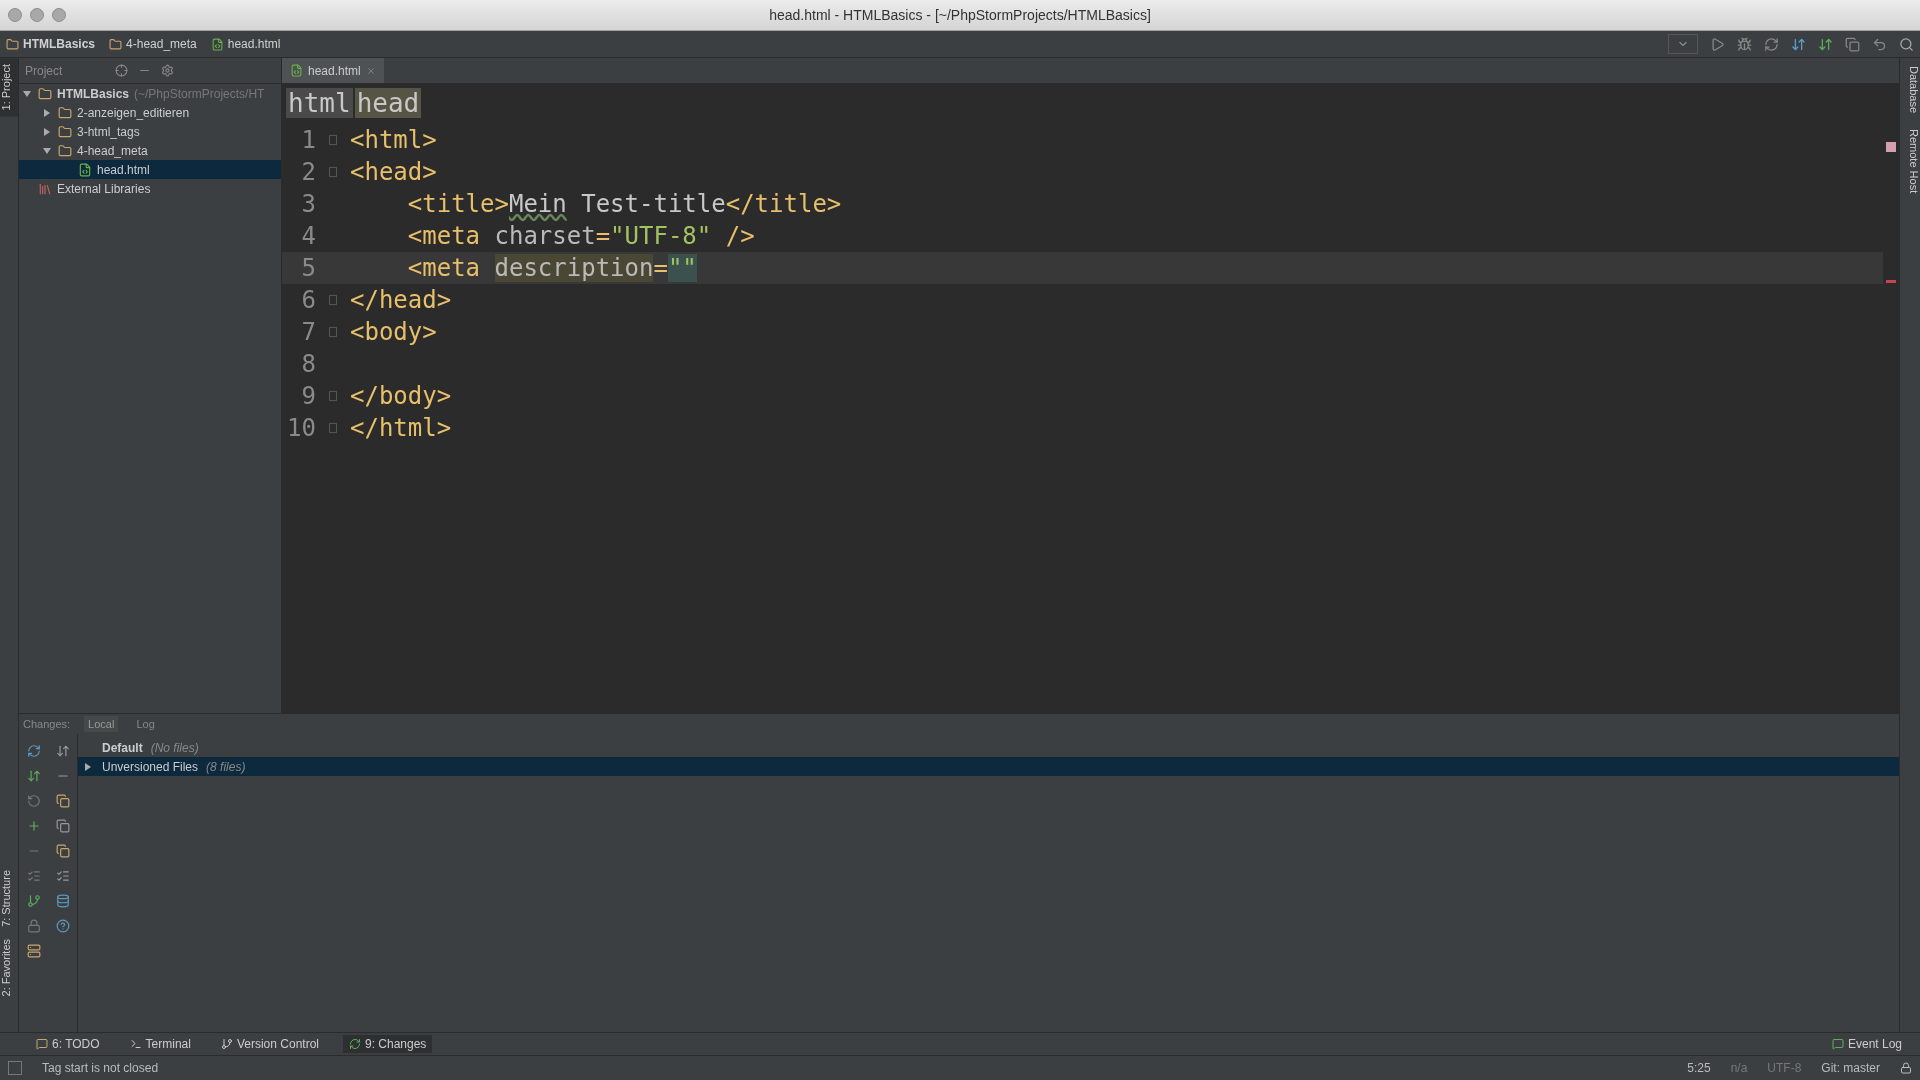  Describe the element at coordinates (393, 172) in the screenshot. I see `code-line: <head>` at that location.